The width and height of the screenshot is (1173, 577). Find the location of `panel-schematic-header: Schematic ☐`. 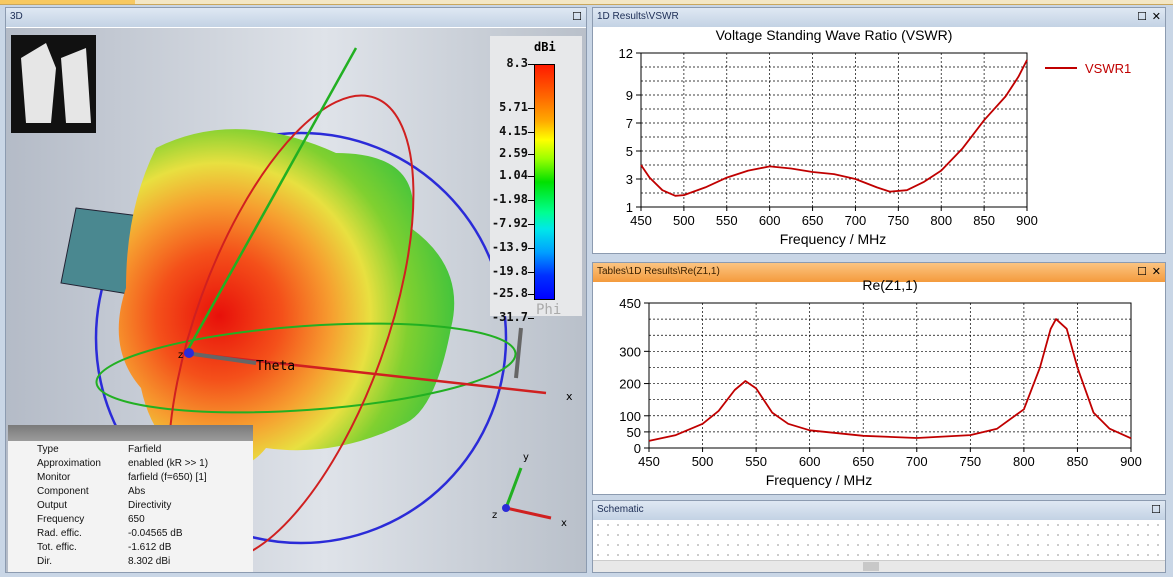

panel-schematic-header: Schematic ☐ is located at coordinates (879, 510).